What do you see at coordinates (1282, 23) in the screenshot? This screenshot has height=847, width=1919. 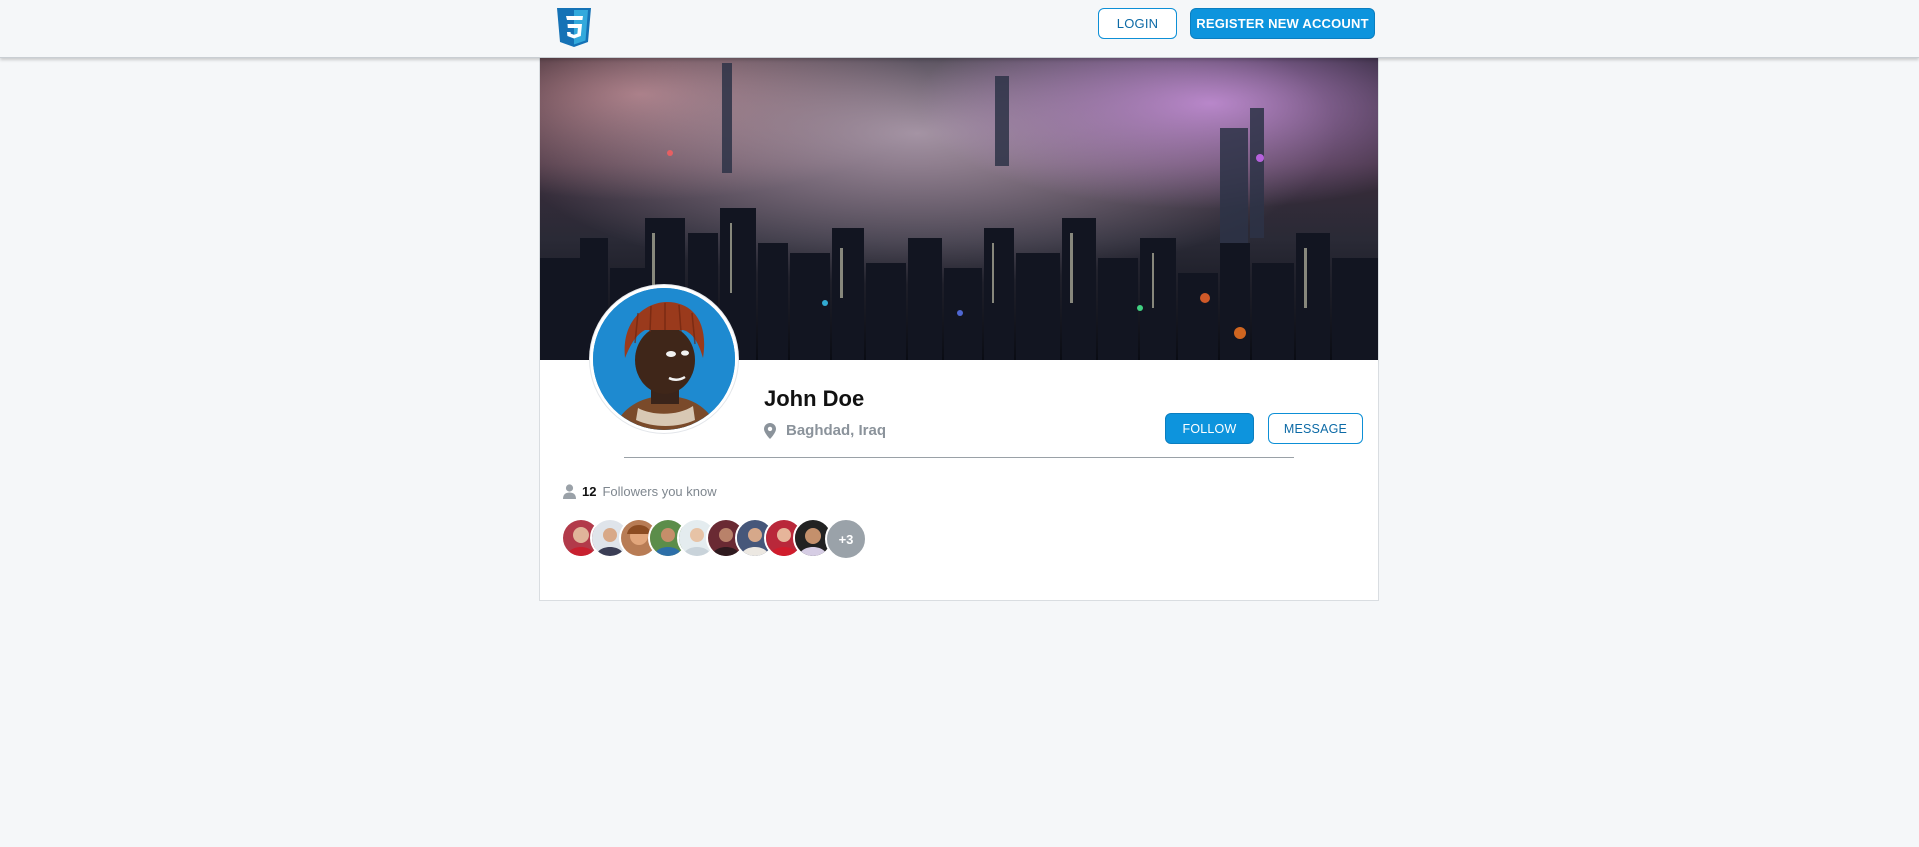 I see `register-new-account-button: REGISTER NEW ACCOUNT` at bounding box center [1282, 23].